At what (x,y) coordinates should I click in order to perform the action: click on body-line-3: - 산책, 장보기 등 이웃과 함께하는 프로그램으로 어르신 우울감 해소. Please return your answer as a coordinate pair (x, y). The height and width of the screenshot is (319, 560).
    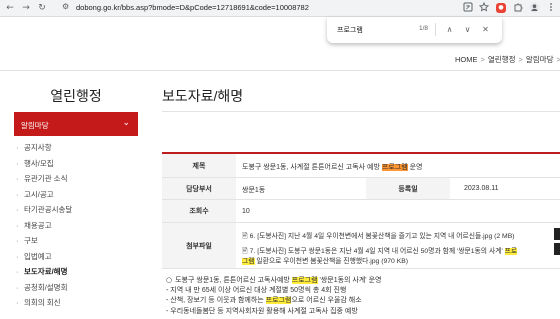
    Looking at the image, I should click on (264, 300).